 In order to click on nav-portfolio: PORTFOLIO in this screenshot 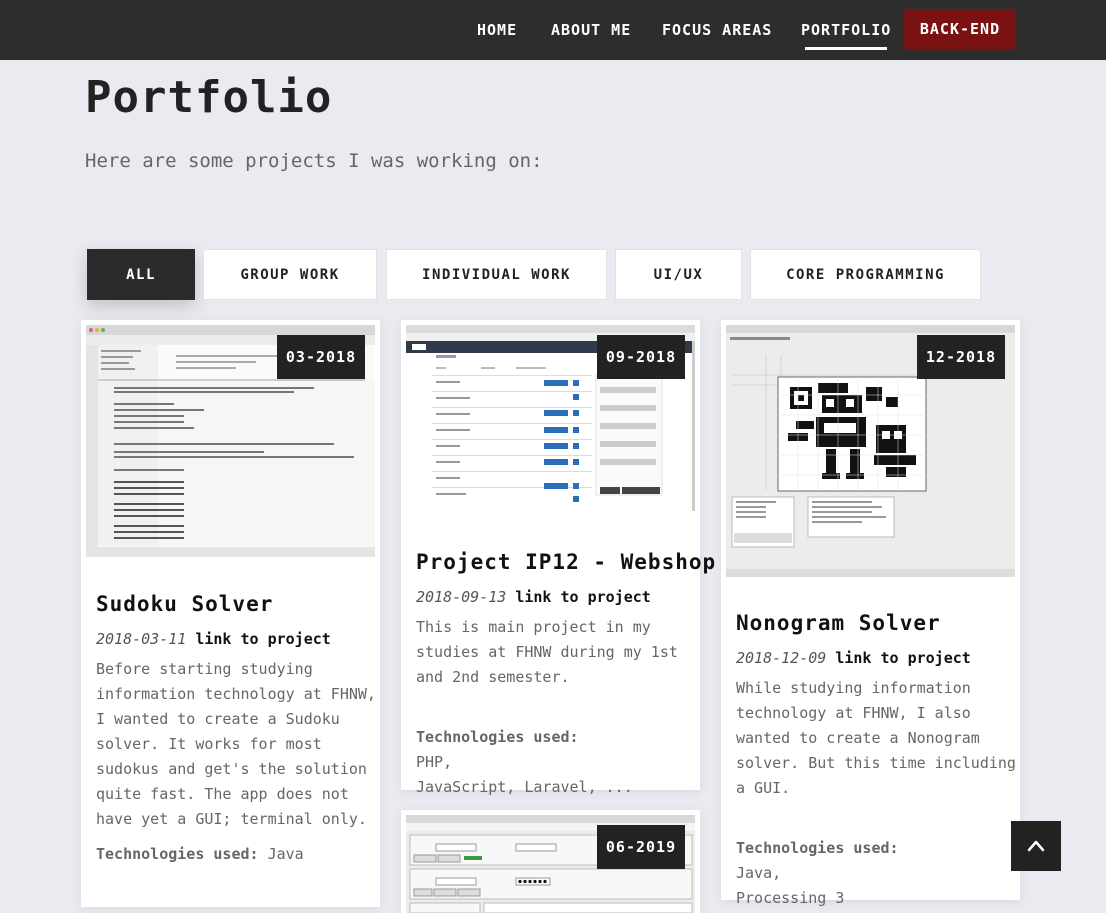, I will do `click(846, 30)`.